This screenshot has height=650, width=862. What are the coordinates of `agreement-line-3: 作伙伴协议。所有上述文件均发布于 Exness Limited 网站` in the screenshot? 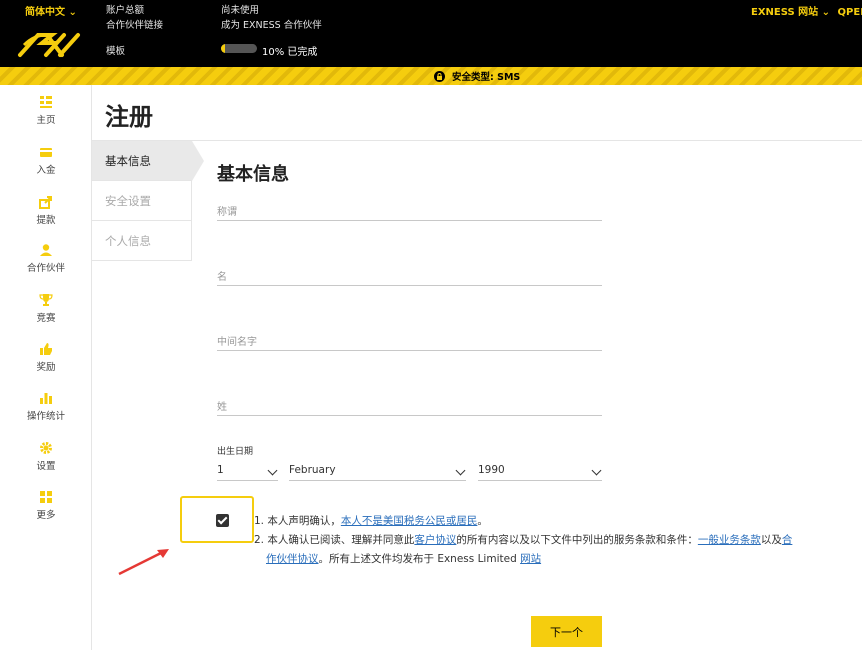 It's located at (403, 559).